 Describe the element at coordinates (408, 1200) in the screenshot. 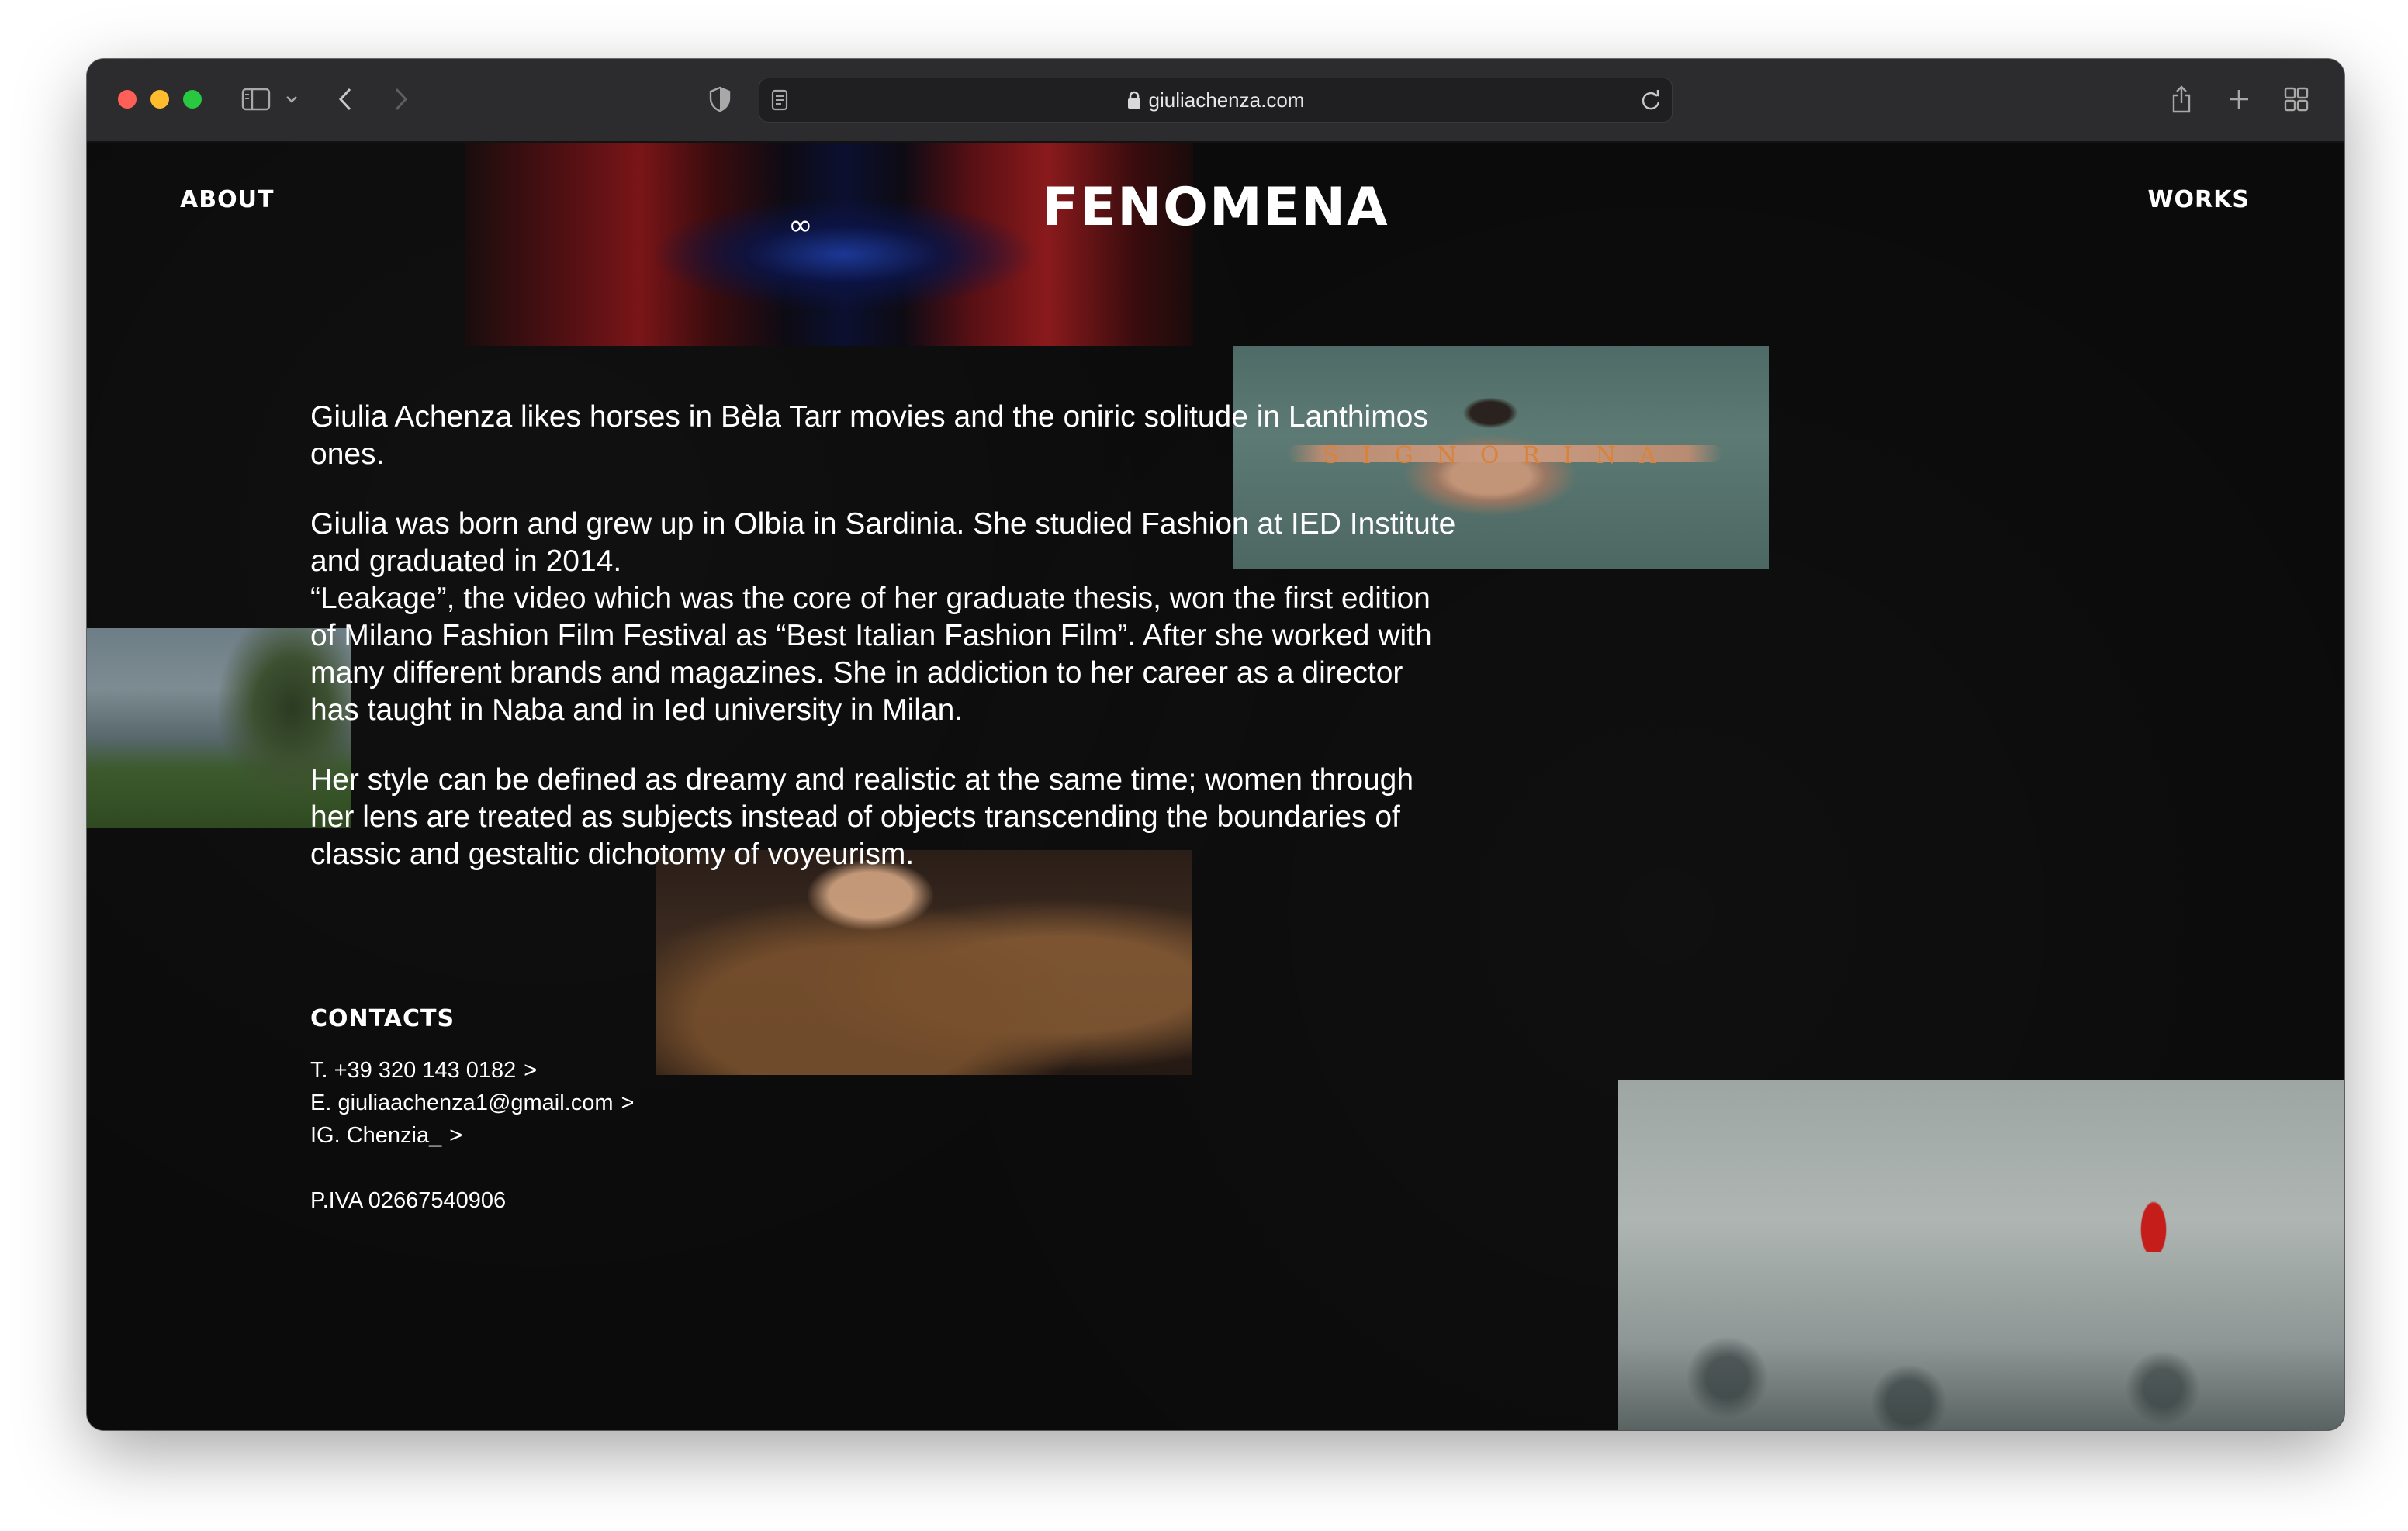

I see `vat-number: P.IVA 02667540906` at that location.